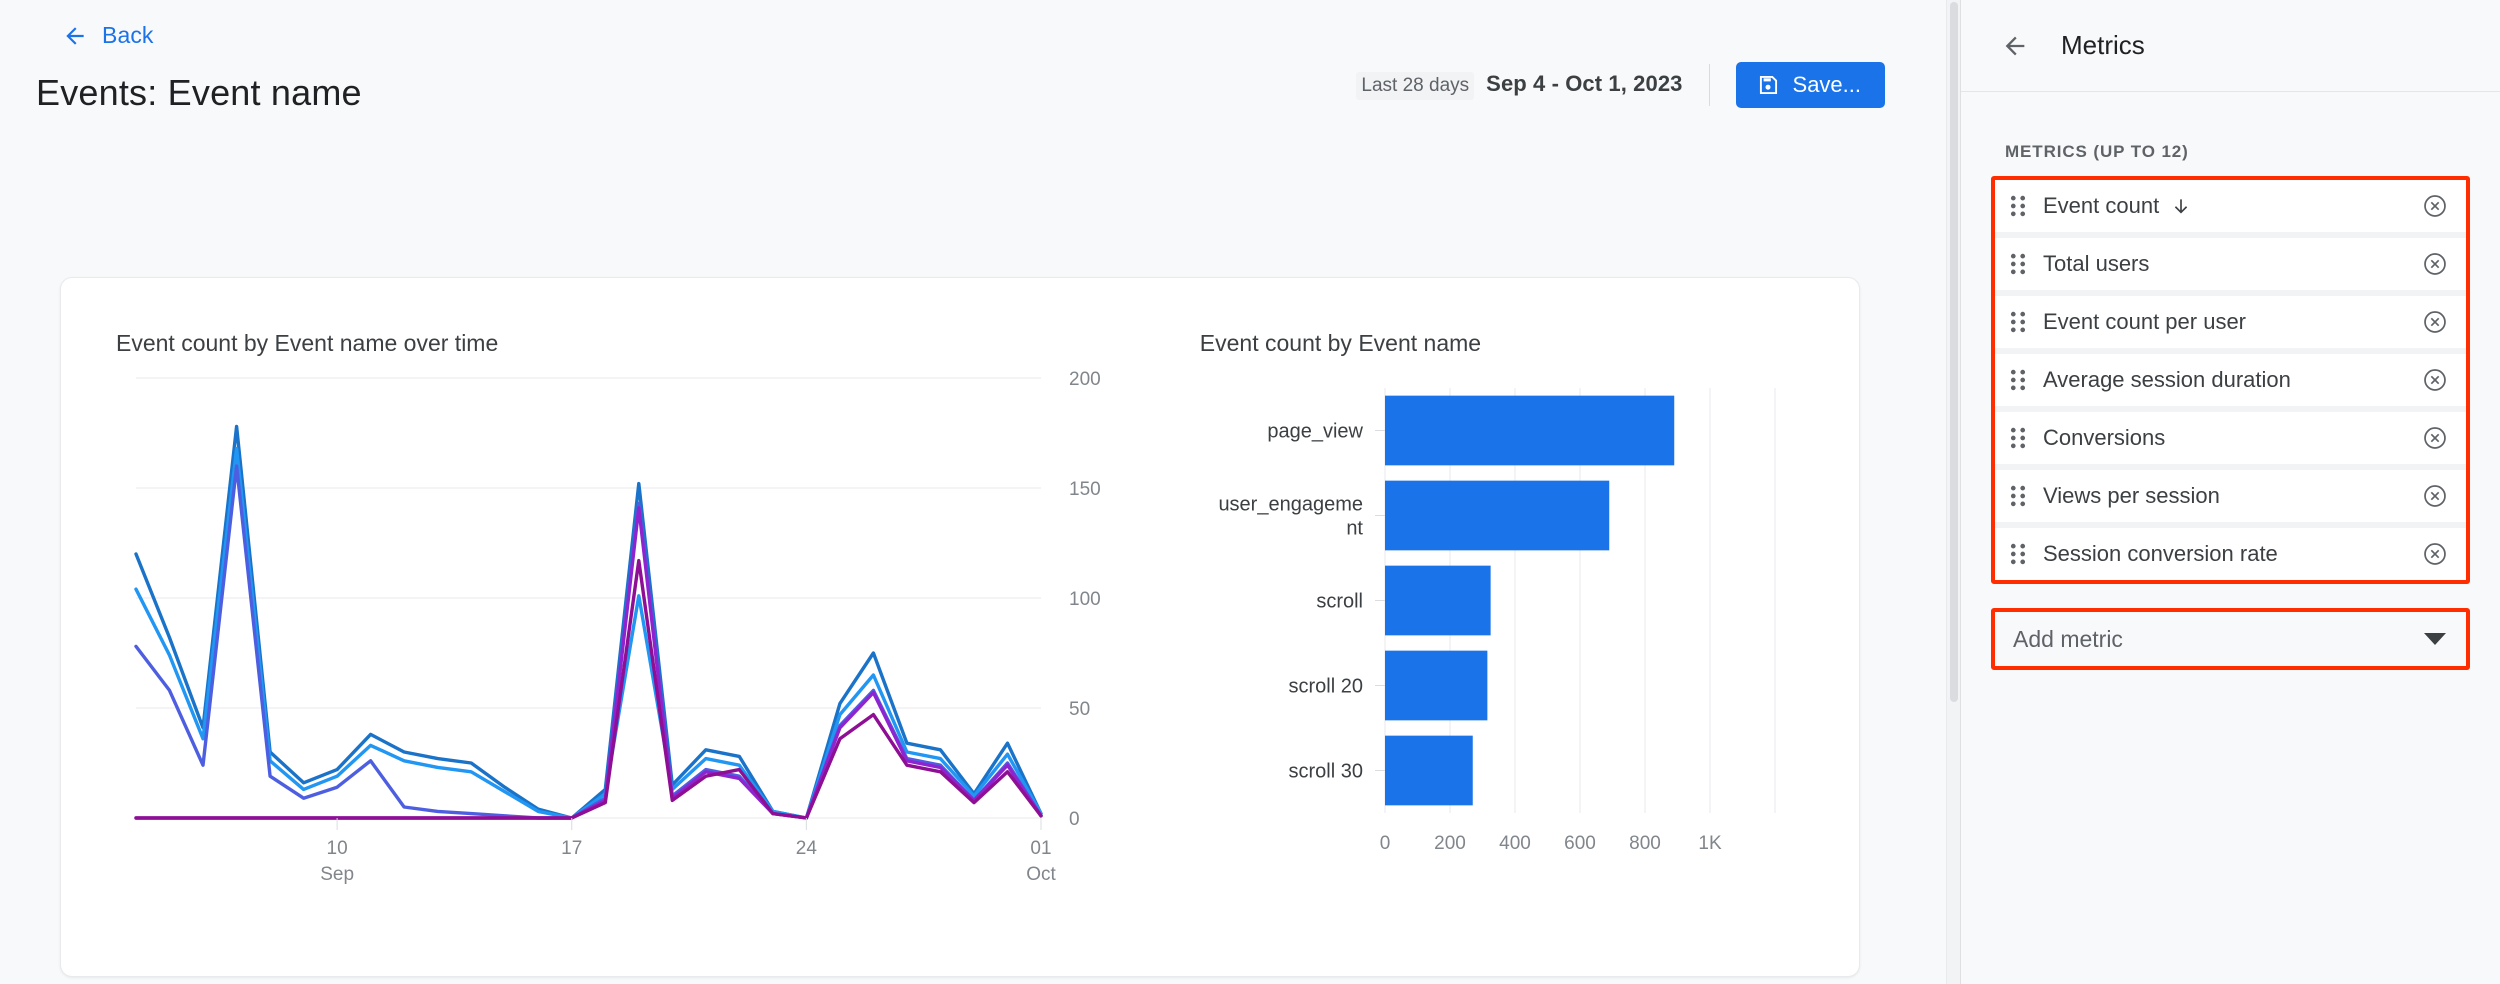 This screenshot has height=984, width=2500. Describe the element at coordinates (2104, 437) in the screenshot. I see `metric-label: Conversions` at that location.